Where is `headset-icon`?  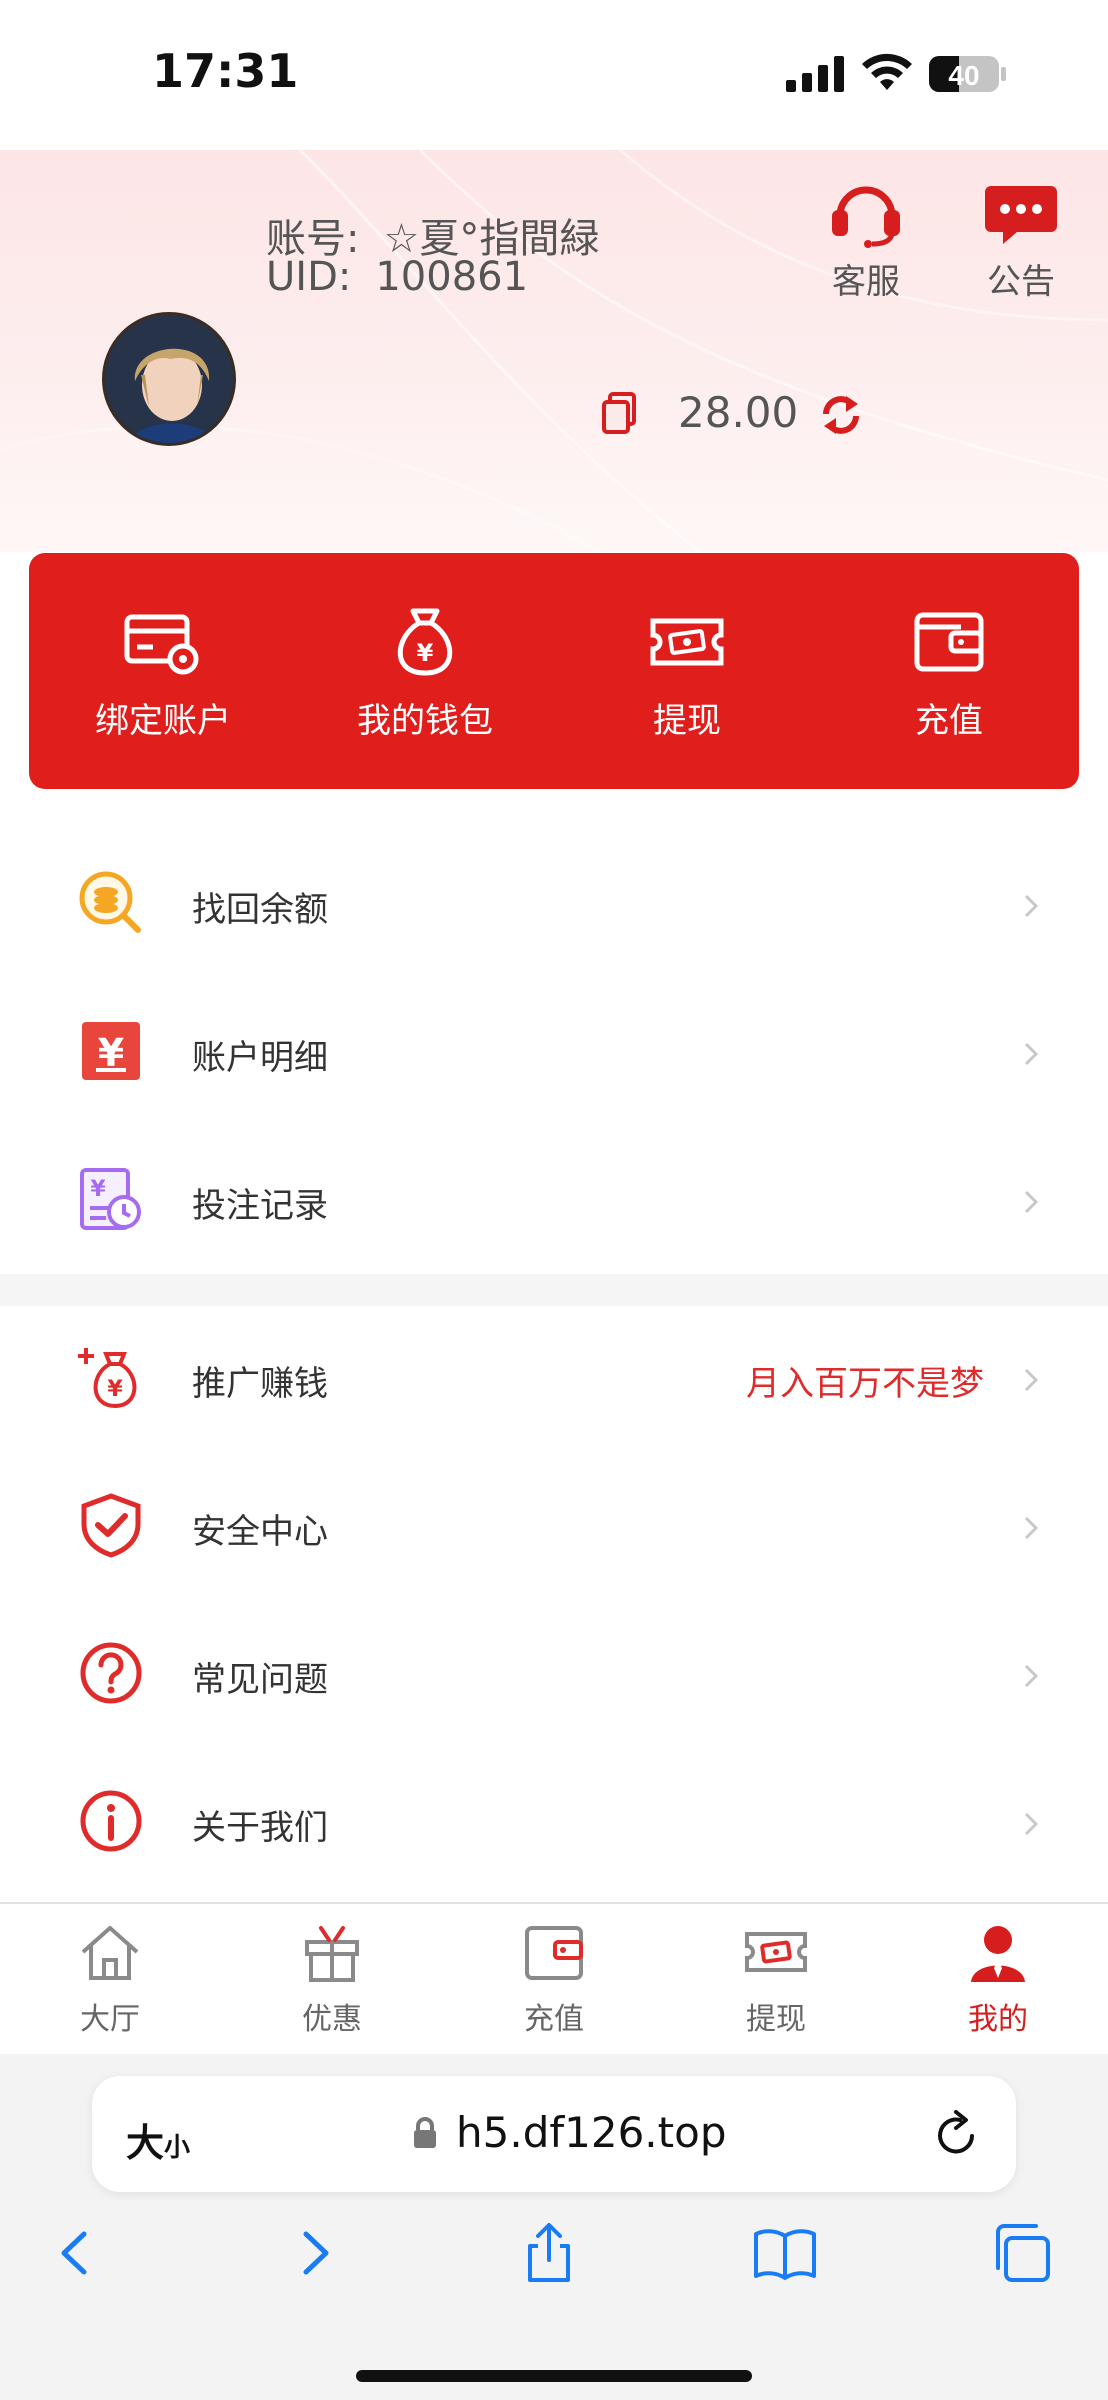
headset-icon is located at coordinates (866, 217).